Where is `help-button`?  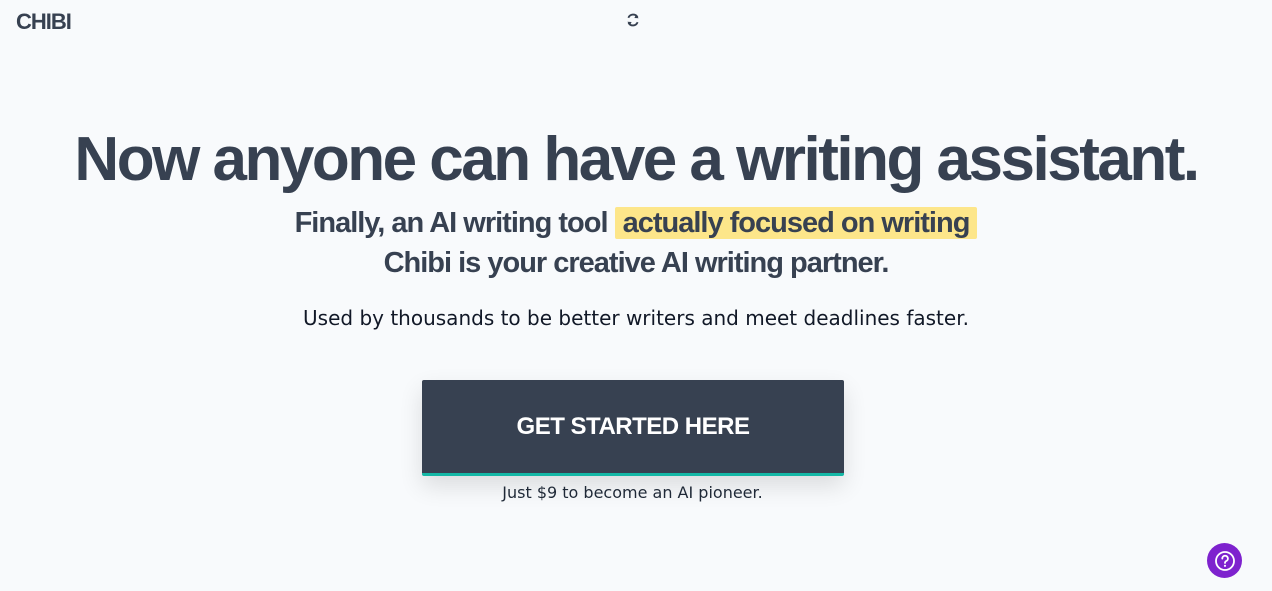 help-button is located at coordinates (1224, 560).